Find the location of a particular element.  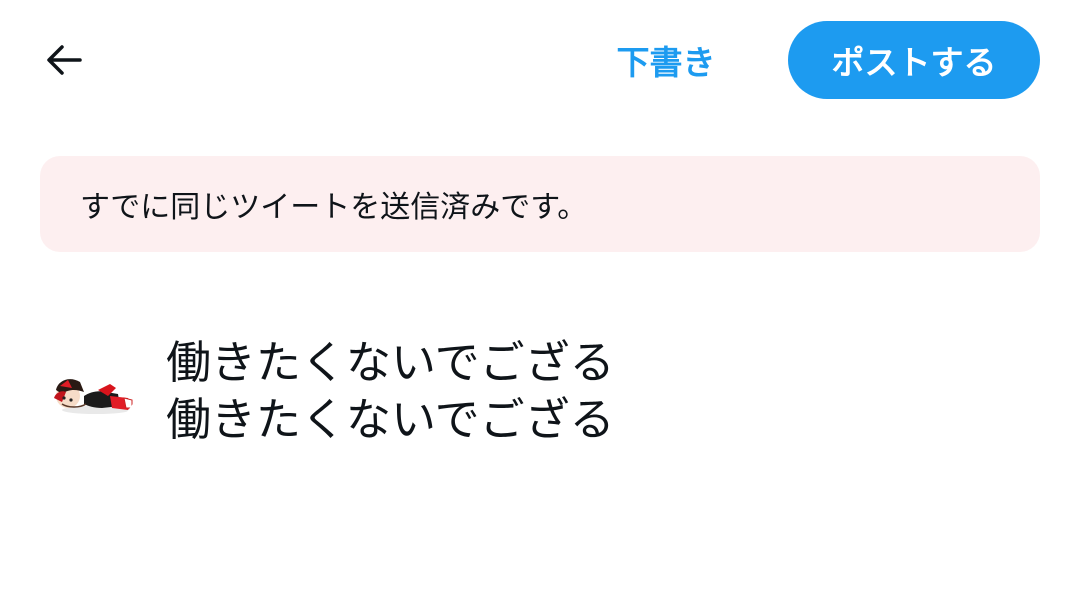

tweet-text-line-2: 働きたくないでござる is located at coordinates (390, 419).